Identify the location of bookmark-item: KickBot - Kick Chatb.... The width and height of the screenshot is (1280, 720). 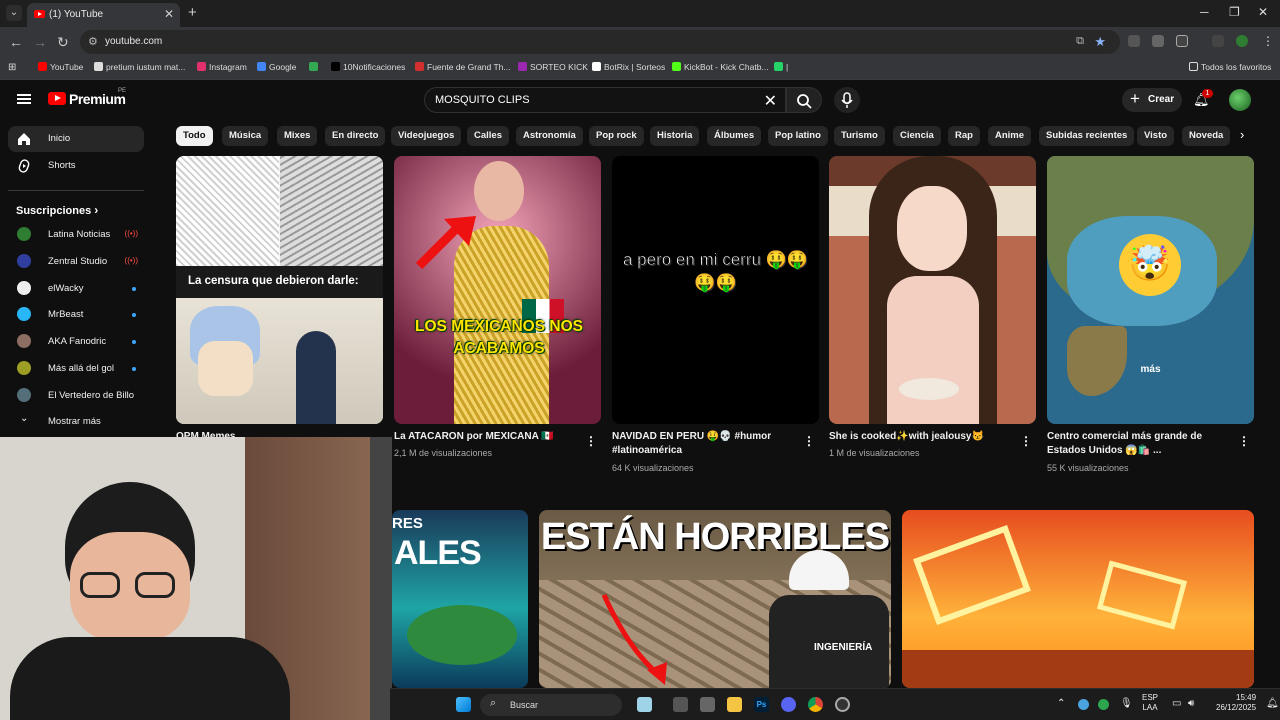
(720, 67).